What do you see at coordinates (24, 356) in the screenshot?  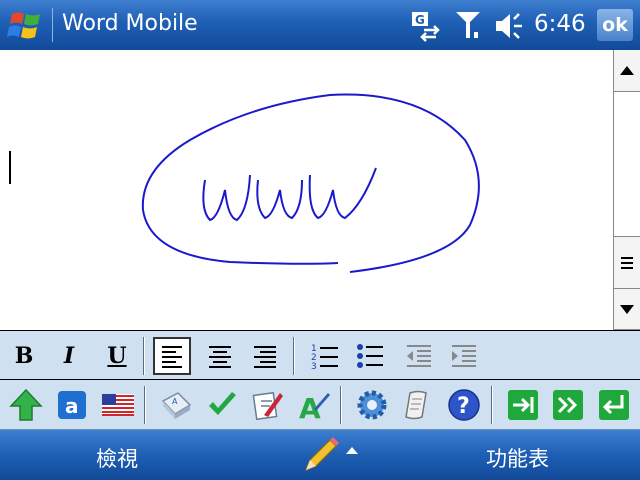 I see `bold-button: B` at bounding box center [24, 356].